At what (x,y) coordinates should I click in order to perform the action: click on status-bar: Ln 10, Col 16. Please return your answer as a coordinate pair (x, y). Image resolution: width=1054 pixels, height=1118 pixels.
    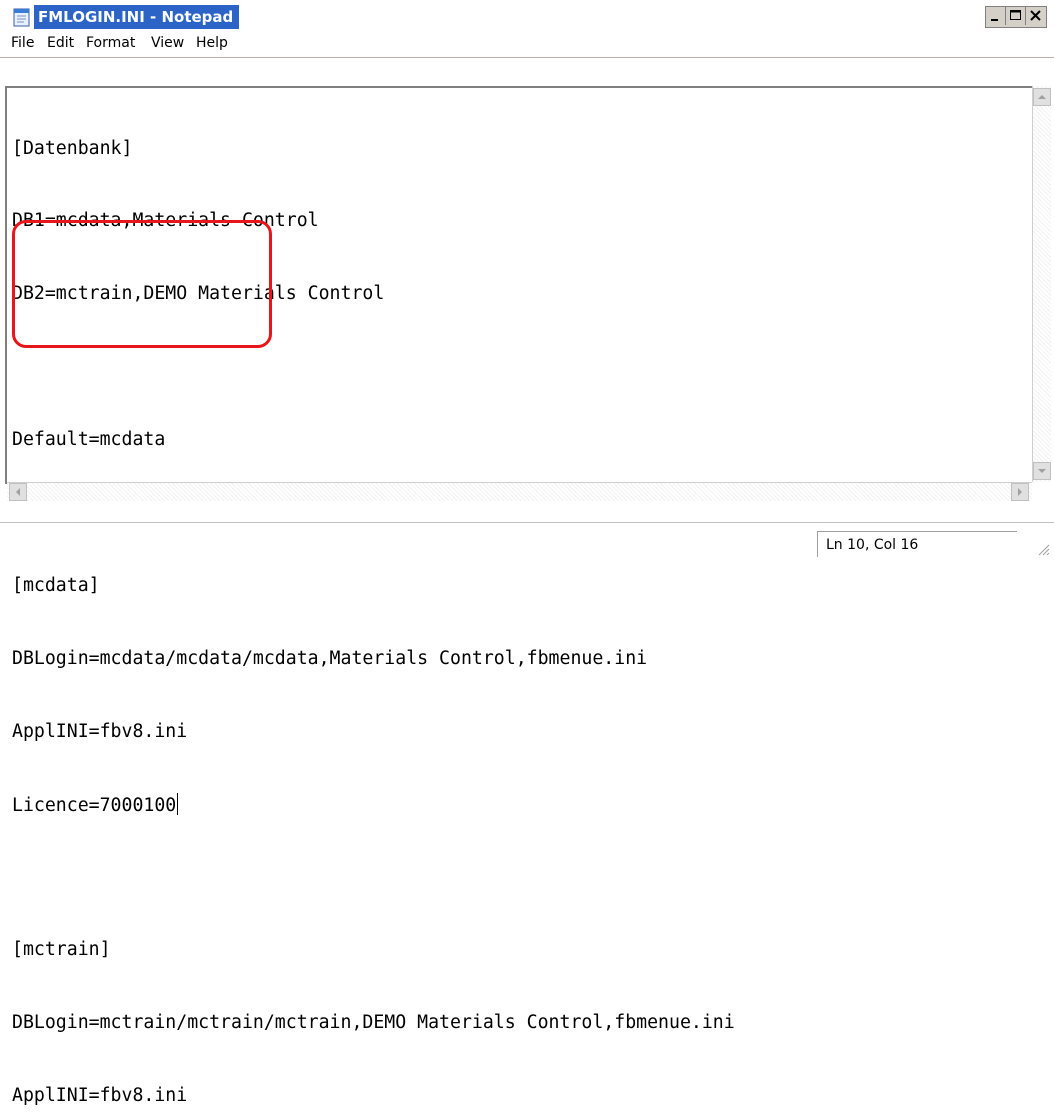
    Looking at the image, I should click on (527, 541).